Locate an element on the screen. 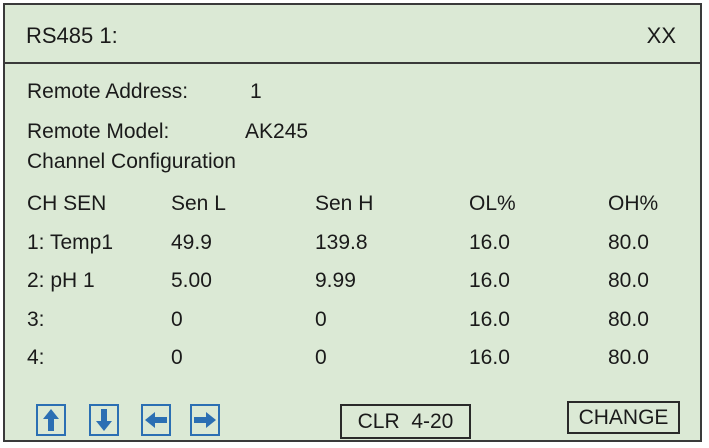  column-header-oh: OH% is located at coordinates (633, 203).